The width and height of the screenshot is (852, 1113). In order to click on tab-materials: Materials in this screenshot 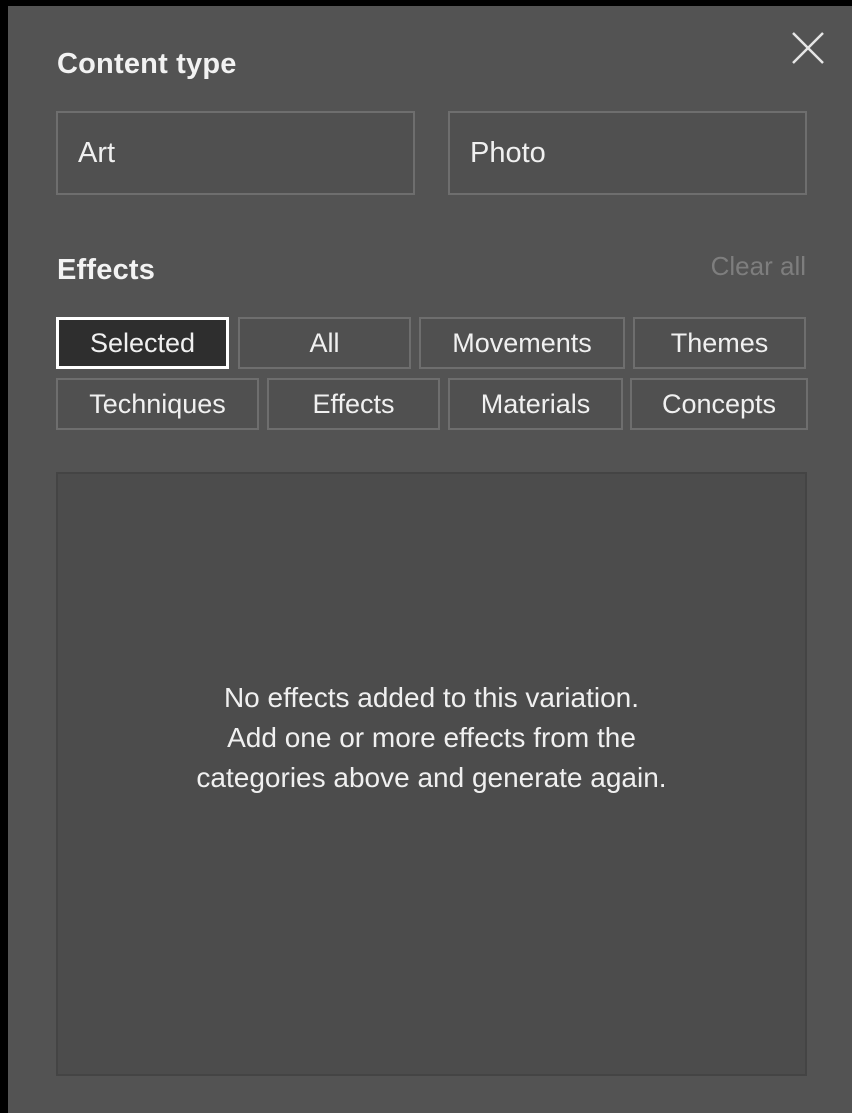, I will do `click(535, 404)`.